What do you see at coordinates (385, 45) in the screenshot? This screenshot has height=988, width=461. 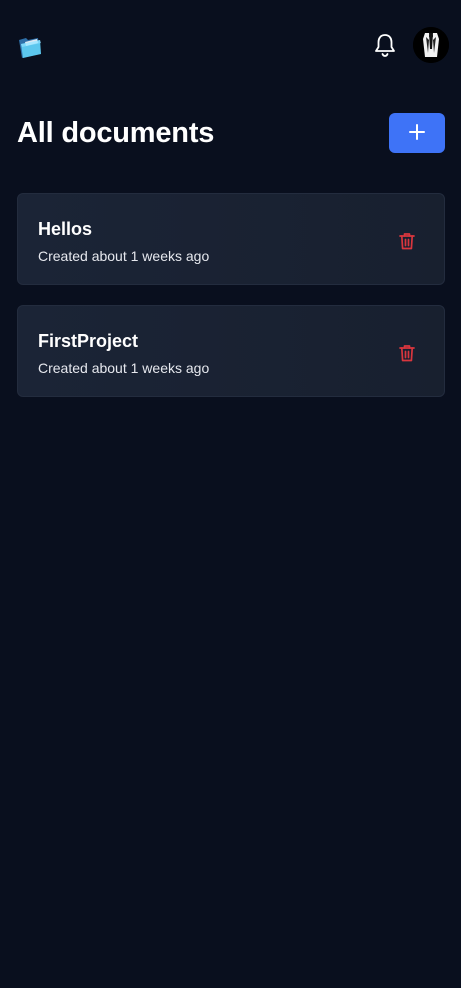 I see `bell-icon` at bounding box center [385, 45].